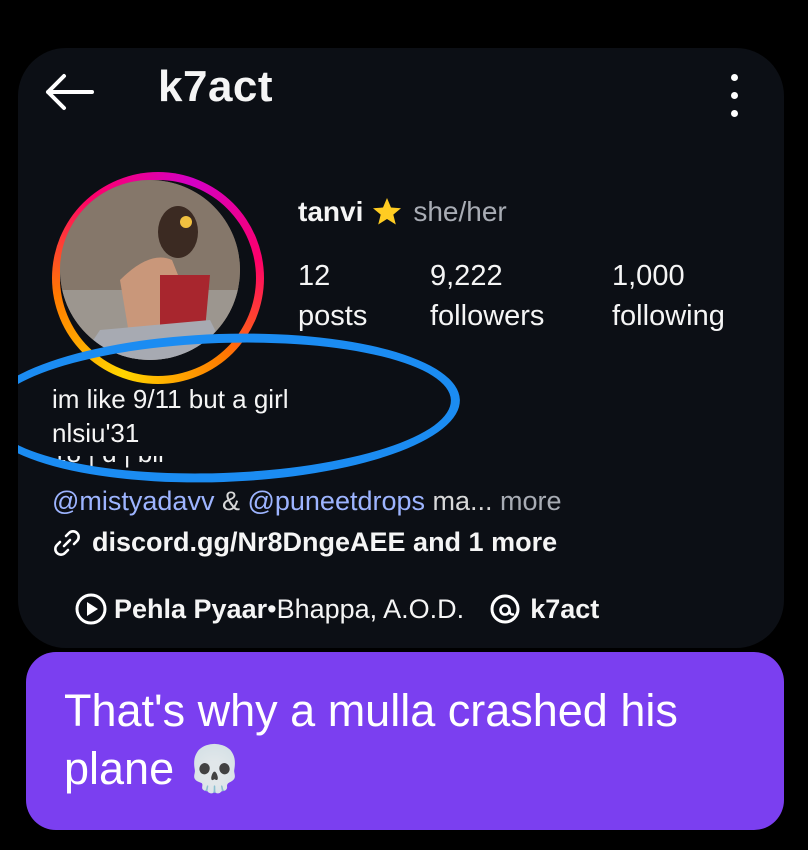 This screenshot has width=808, height=850. Describe the element at coordinates (91, 609) in the screenshot. I see `play-circle-icon` at that location.